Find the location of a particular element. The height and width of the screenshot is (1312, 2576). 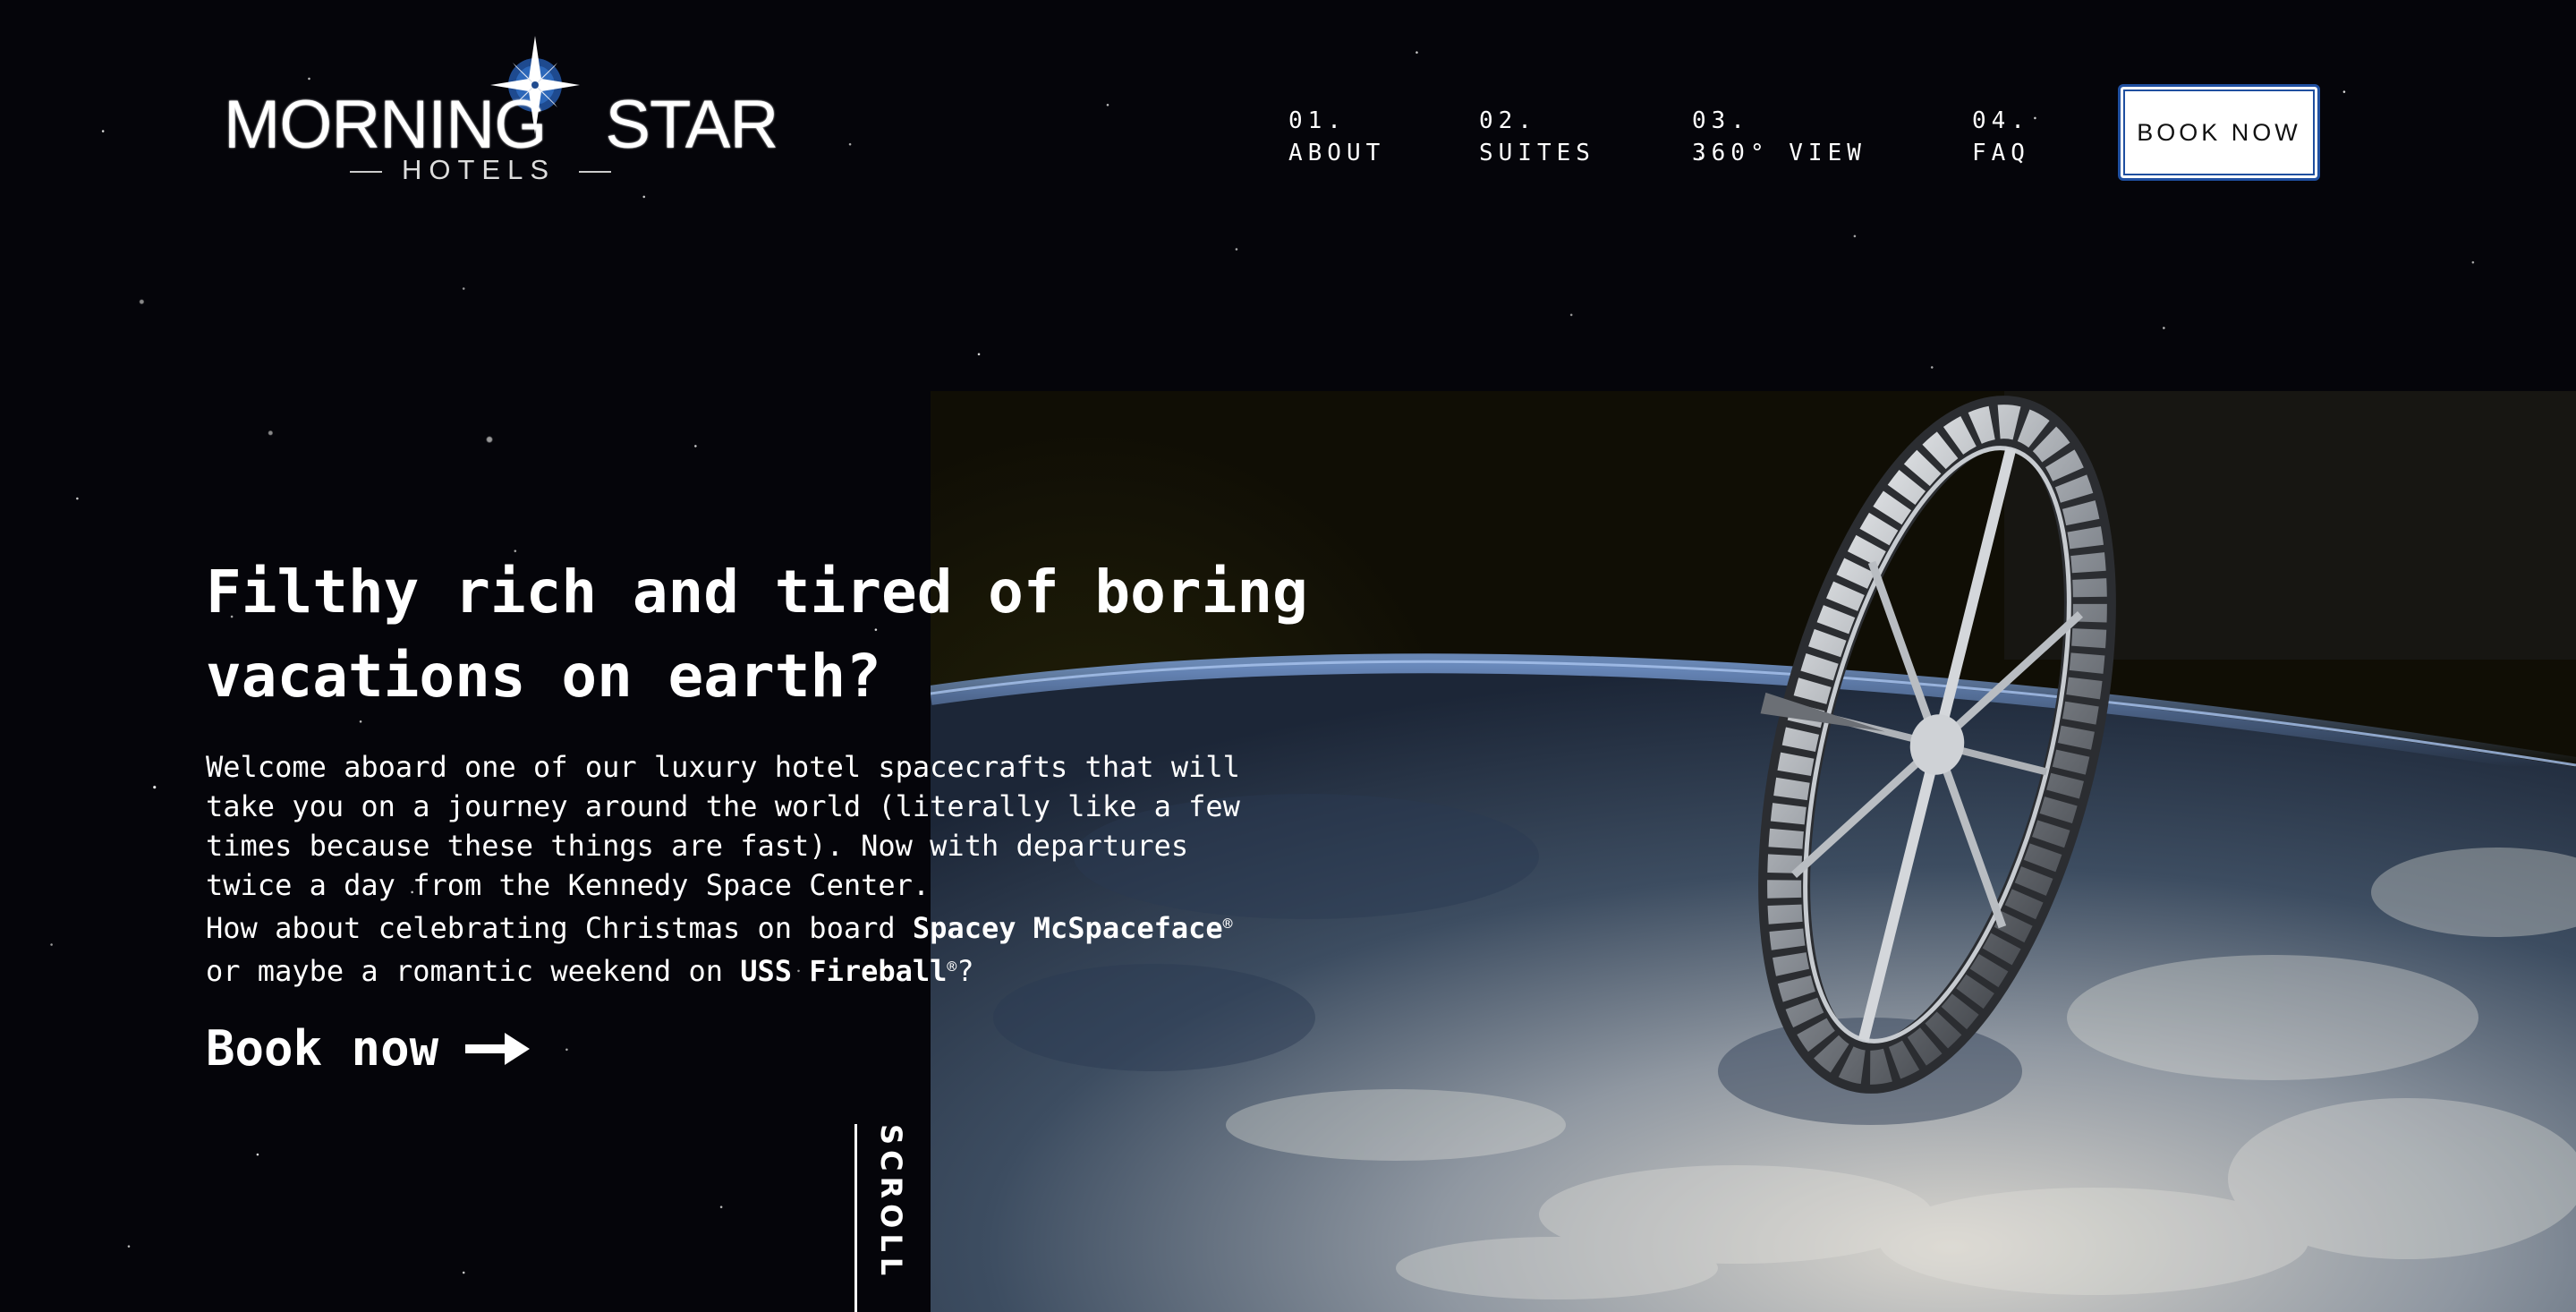

question-mark: ? is located at coordinates (965, 971).